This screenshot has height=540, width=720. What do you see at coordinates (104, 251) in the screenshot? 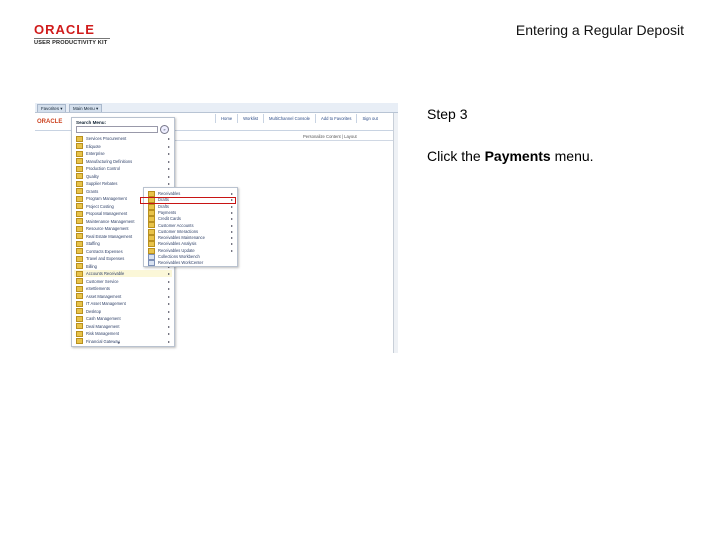
I see `menu-item-label: Contracts Expenses` at bounding box center [104, 251].